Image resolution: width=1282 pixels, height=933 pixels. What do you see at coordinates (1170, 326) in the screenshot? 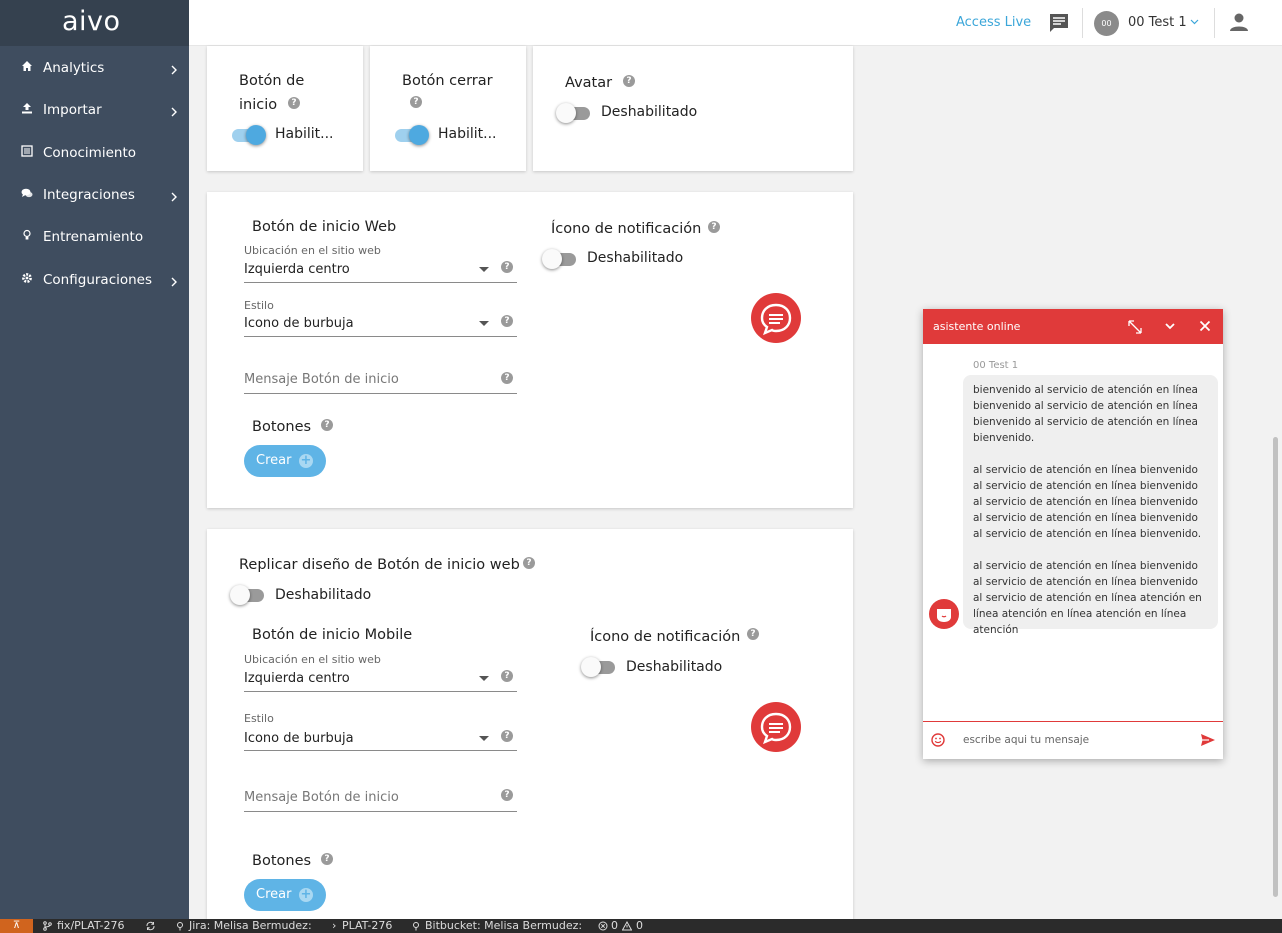
I see `minimize-chevron-icon` at bounding box center [1170, 326].